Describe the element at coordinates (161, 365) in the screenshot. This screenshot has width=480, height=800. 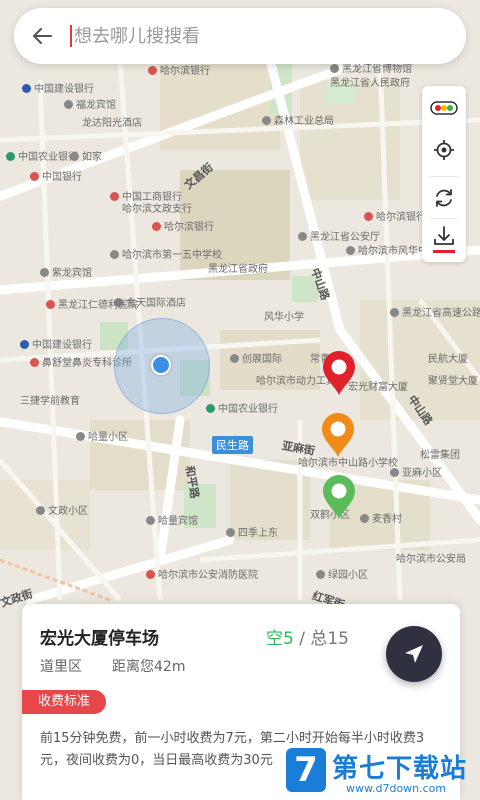
I see `current-location-dot` at that location.